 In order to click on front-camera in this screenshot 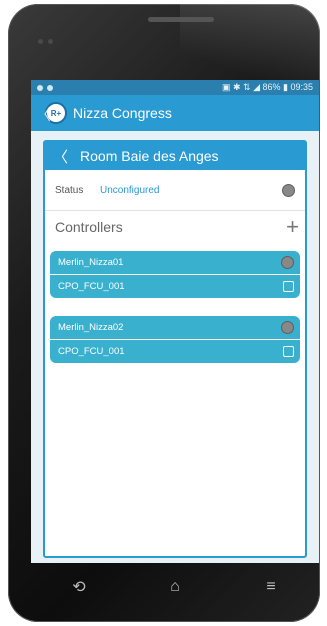, I will do `click(50, 41)`.